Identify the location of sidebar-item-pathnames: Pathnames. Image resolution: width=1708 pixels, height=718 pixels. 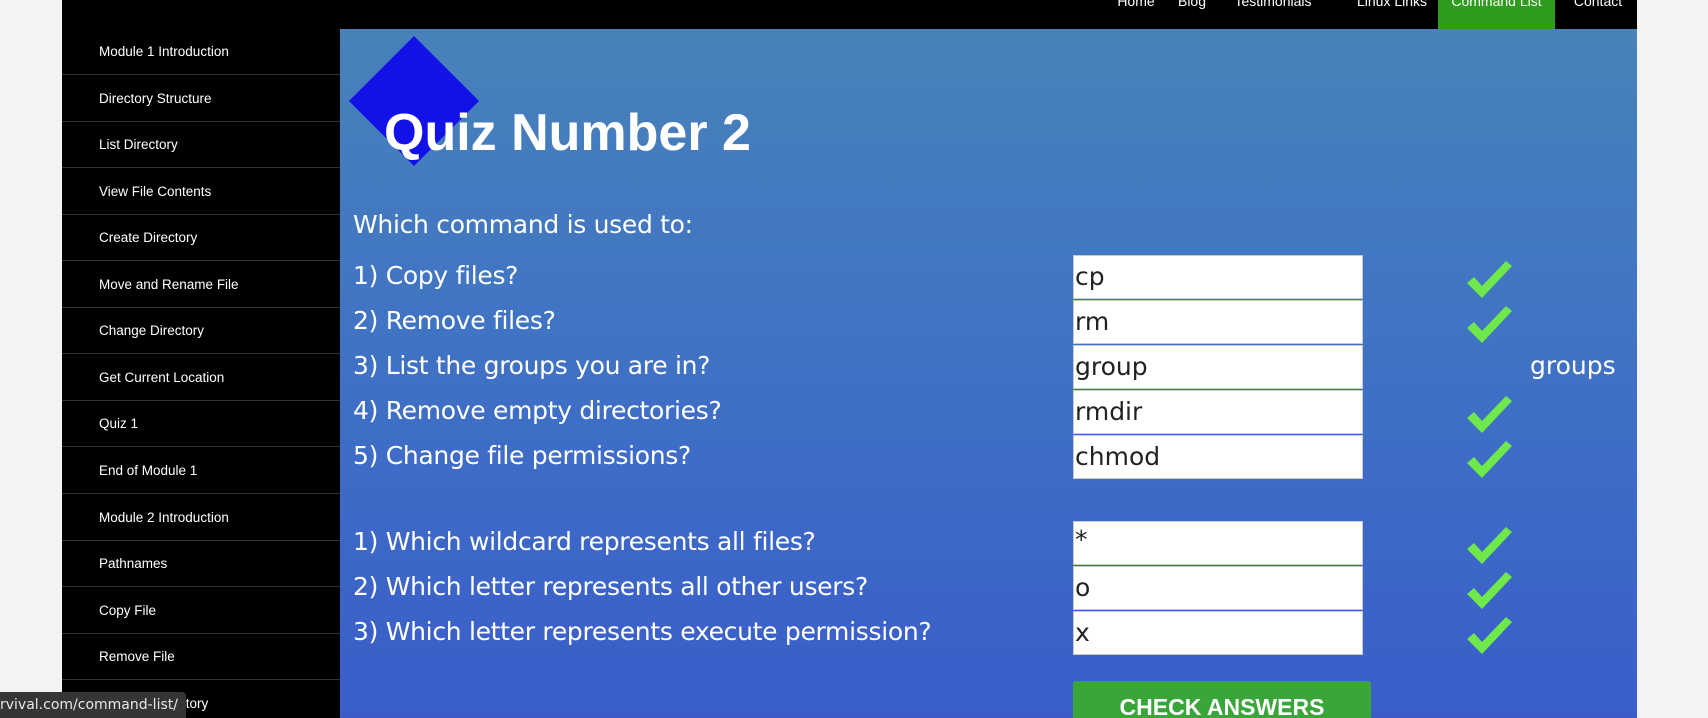
(201, 564).